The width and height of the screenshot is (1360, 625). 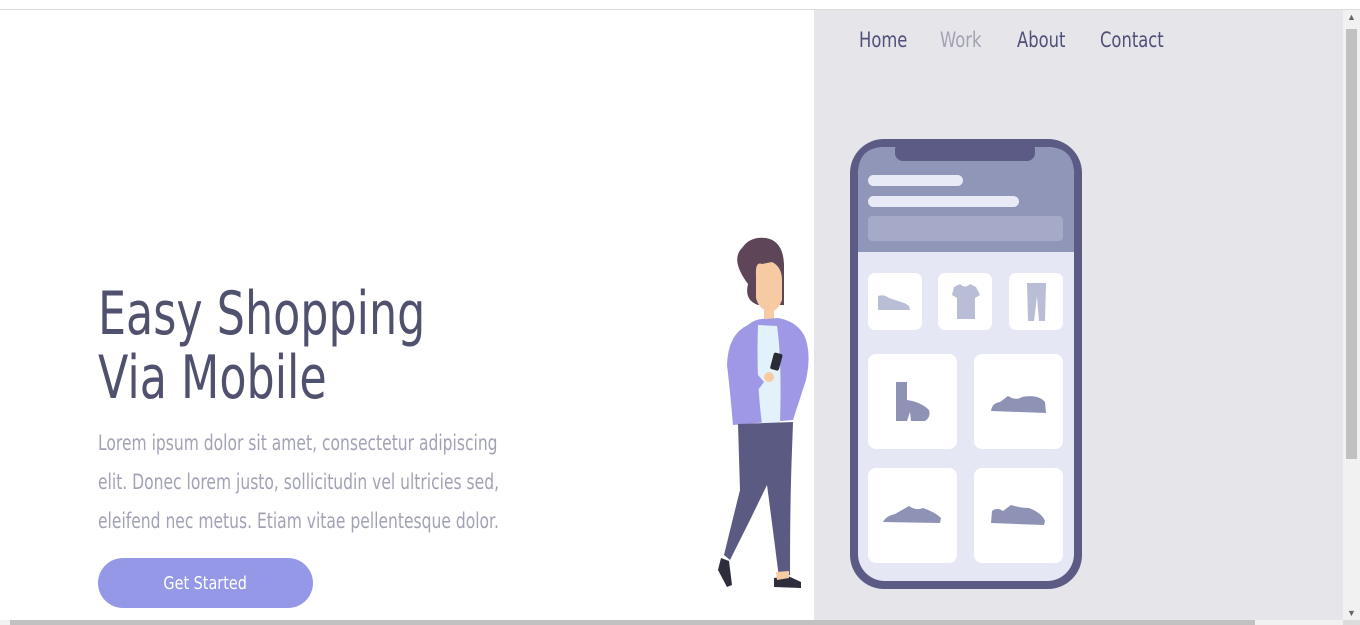 I want to click on hero-title-line-1: Easy Shopping, so click(x=262, y=314).